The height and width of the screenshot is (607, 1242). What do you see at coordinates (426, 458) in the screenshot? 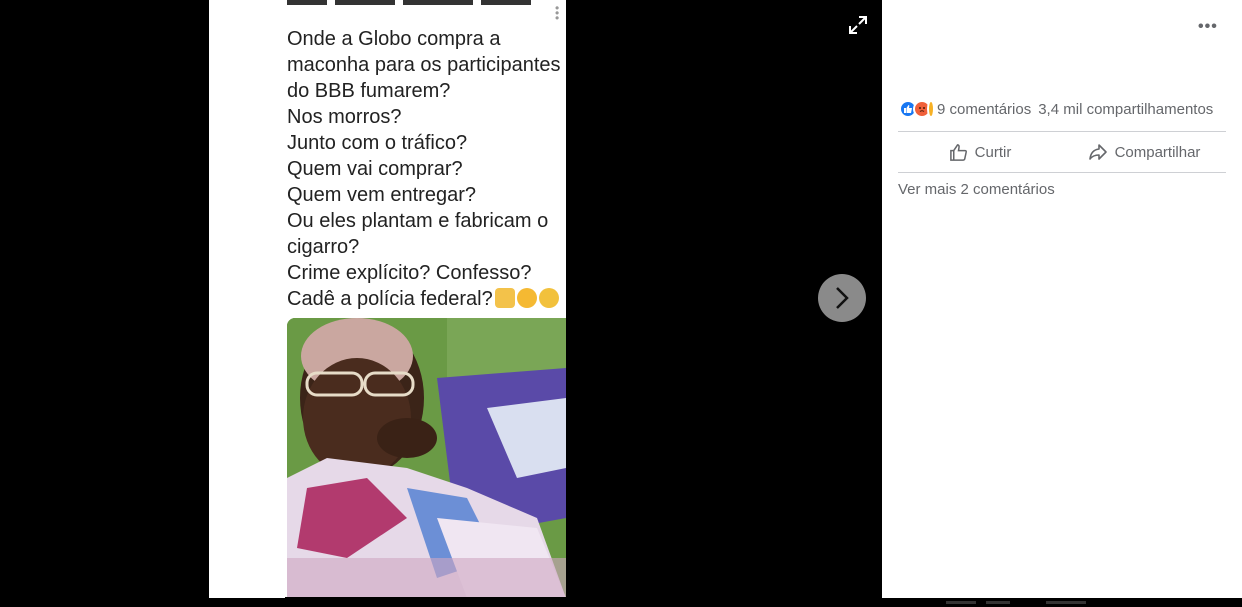
I see `person-photo-image` at bounding box center [426, 458].